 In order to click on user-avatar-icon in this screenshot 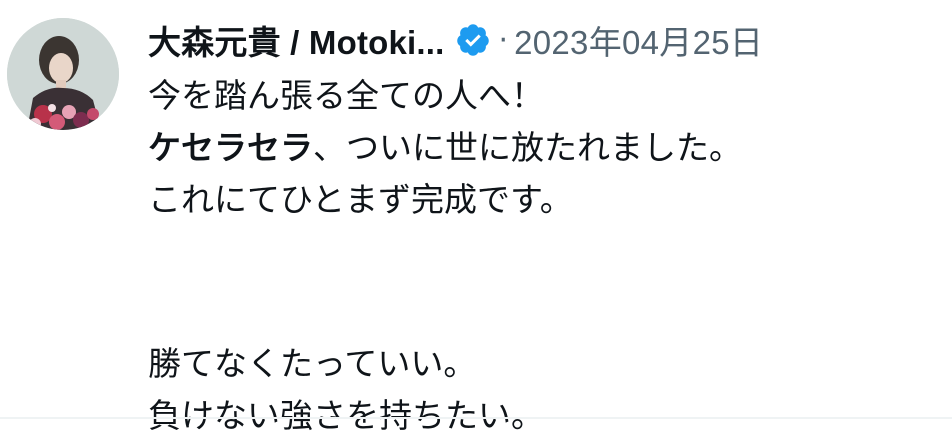, I will do `click(63, 74)`.